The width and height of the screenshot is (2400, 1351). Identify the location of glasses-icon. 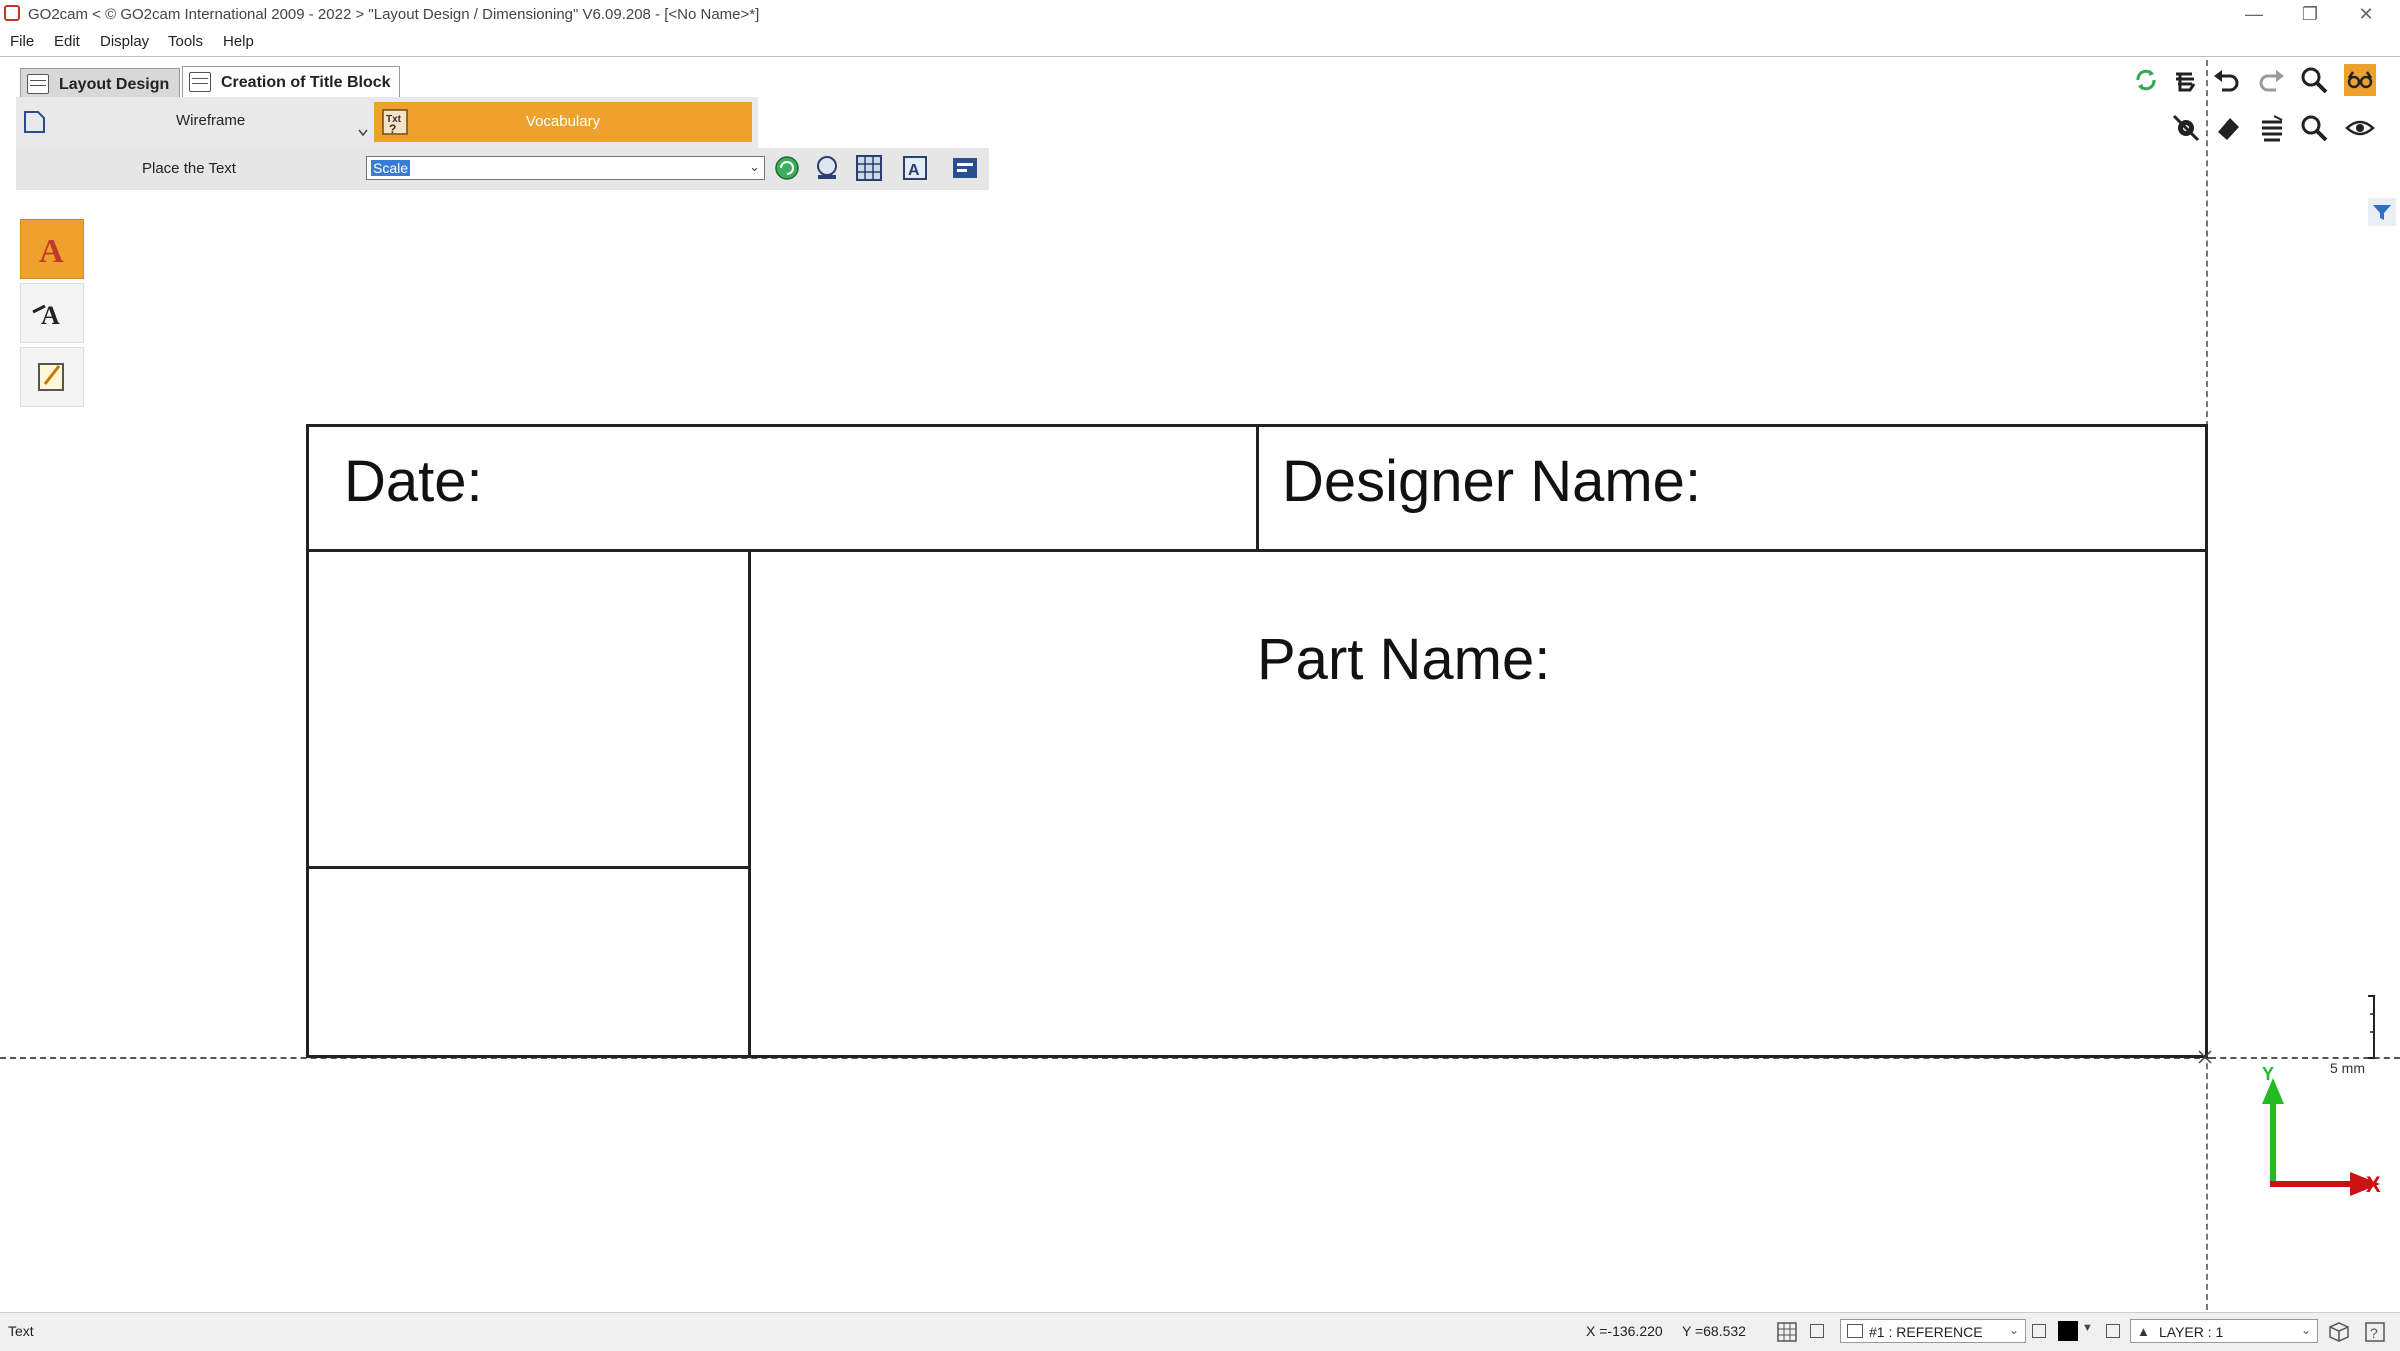
(2360, 80).